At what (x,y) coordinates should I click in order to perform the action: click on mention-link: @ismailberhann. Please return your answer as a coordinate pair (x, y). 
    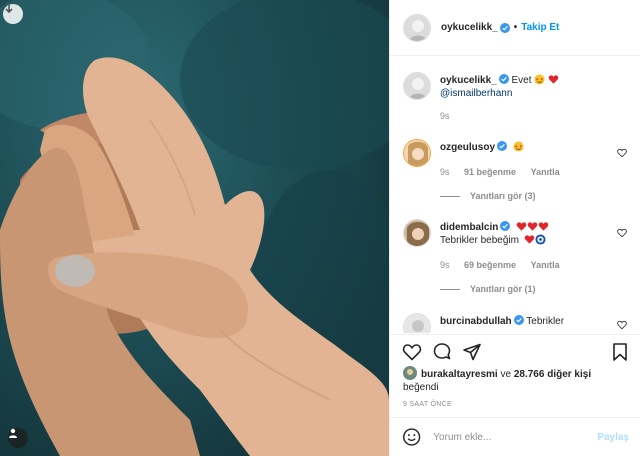
    Looking at the image, I should click on (476, 93).